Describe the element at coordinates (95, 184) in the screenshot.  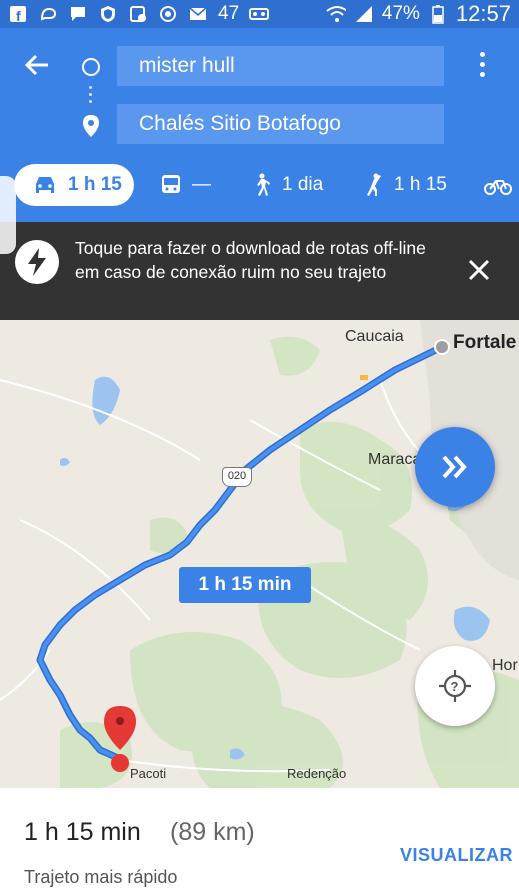
I see `mode-driving-label: 1 h 15` at that location.